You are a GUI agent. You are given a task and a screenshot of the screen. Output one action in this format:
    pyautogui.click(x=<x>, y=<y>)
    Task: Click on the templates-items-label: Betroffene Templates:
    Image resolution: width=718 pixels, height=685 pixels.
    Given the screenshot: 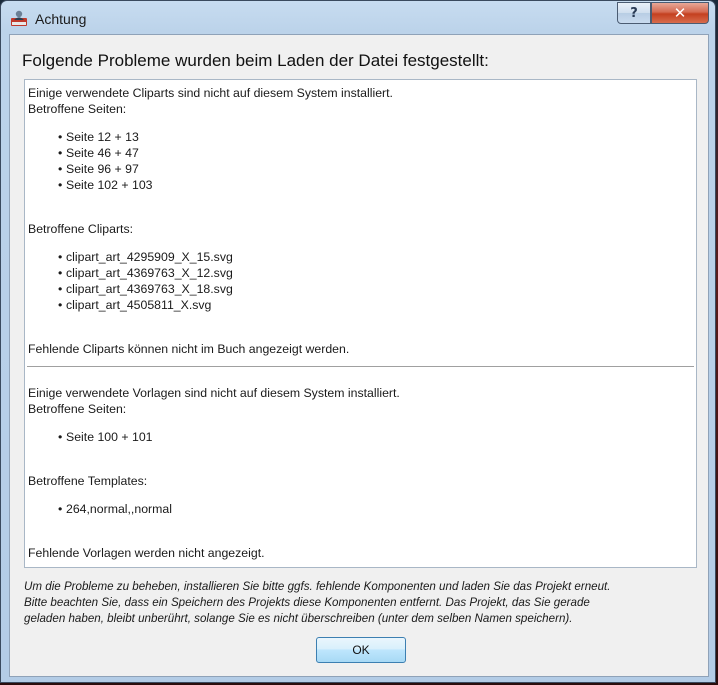 What is the action you would take?
    pyautogui.click(x=88, y=481)
    